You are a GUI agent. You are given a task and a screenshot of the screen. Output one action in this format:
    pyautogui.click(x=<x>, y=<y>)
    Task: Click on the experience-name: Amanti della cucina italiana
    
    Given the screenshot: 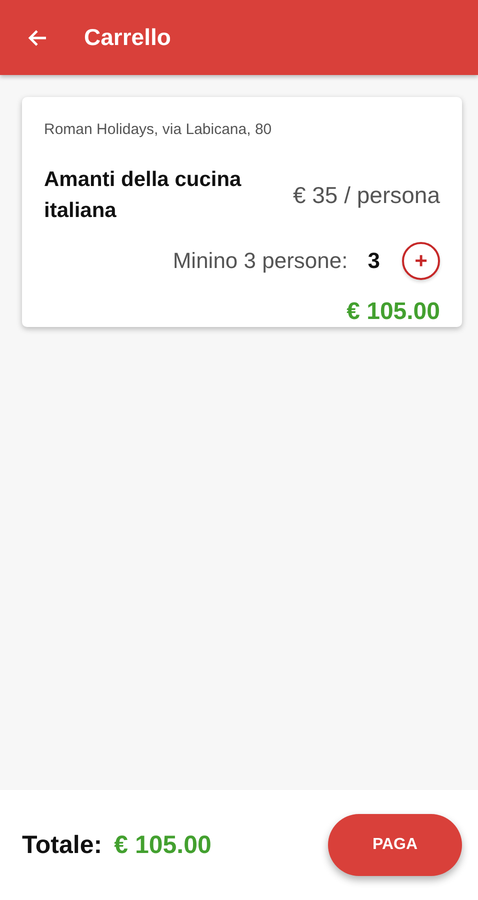 What is the action you would take?
    pyautogui.click(x=143, y=195)
    